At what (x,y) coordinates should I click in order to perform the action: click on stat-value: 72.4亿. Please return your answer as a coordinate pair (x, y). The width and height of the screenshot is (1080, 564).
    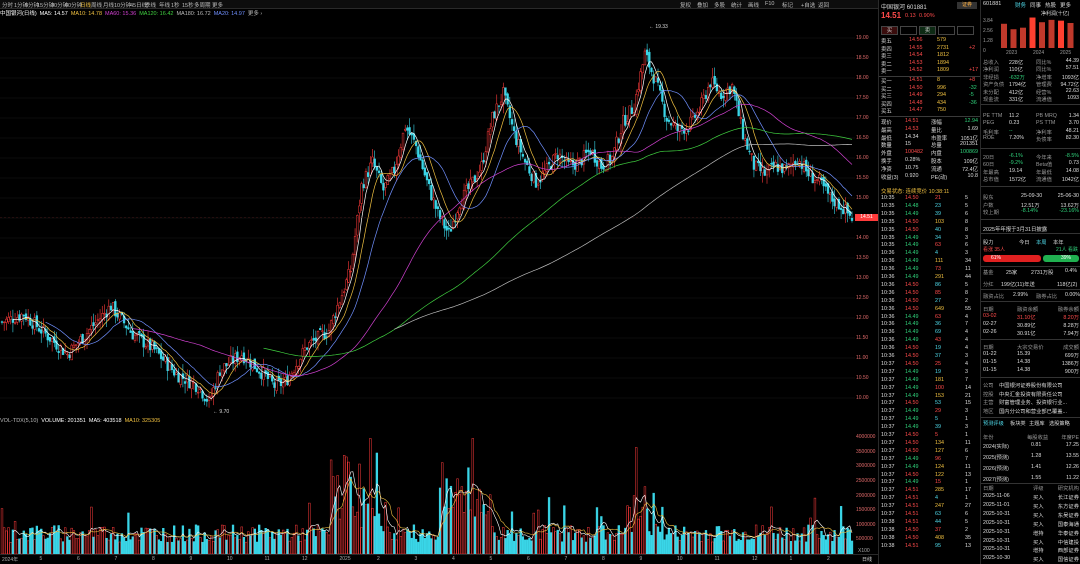
    Looking at the image, I should click on (970, 169).